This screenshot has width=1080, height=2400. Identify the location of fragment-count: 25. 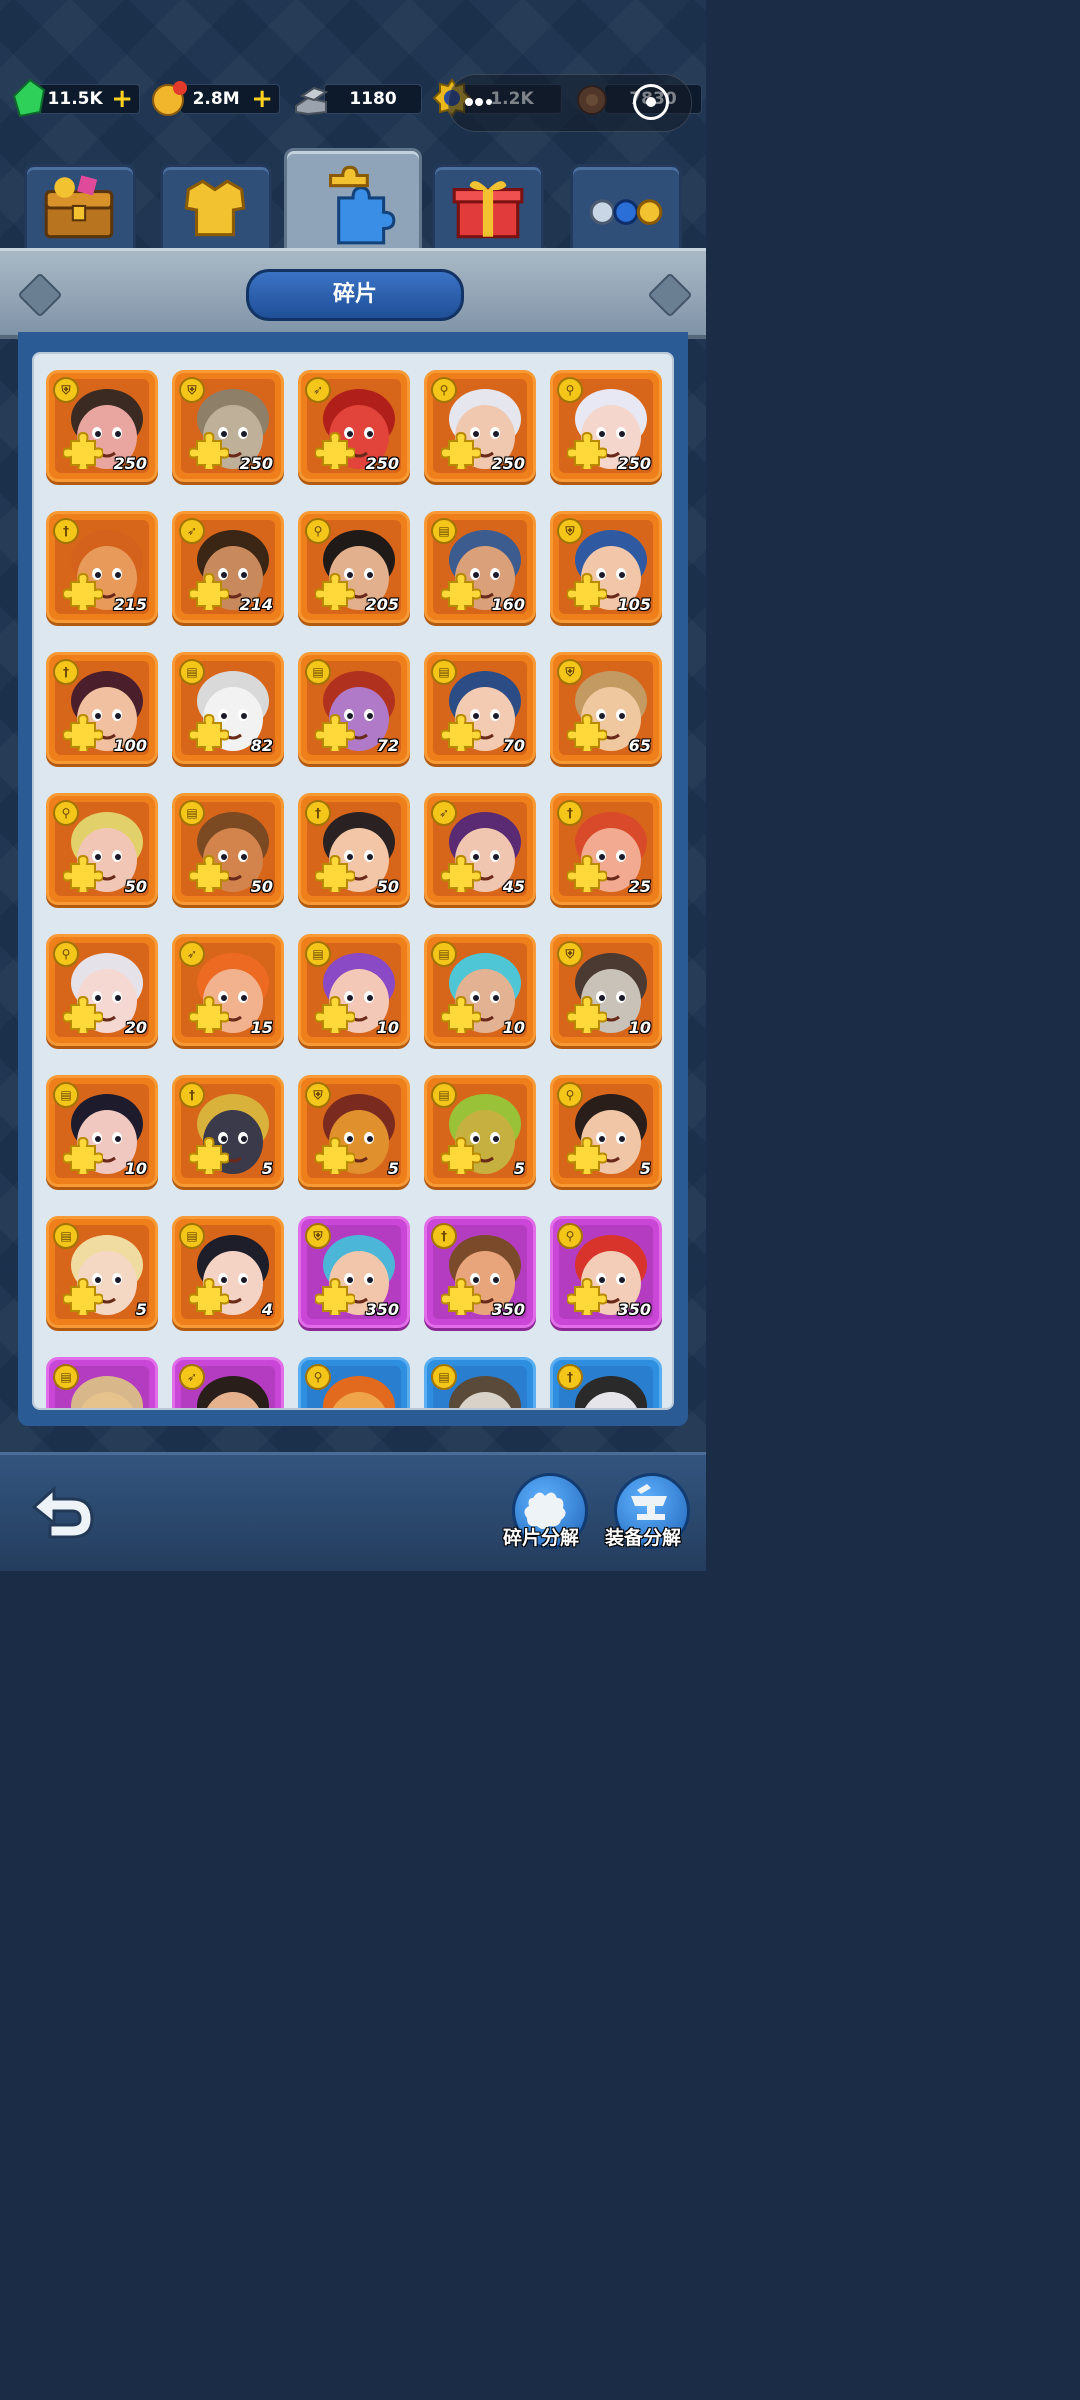
(639, 886).